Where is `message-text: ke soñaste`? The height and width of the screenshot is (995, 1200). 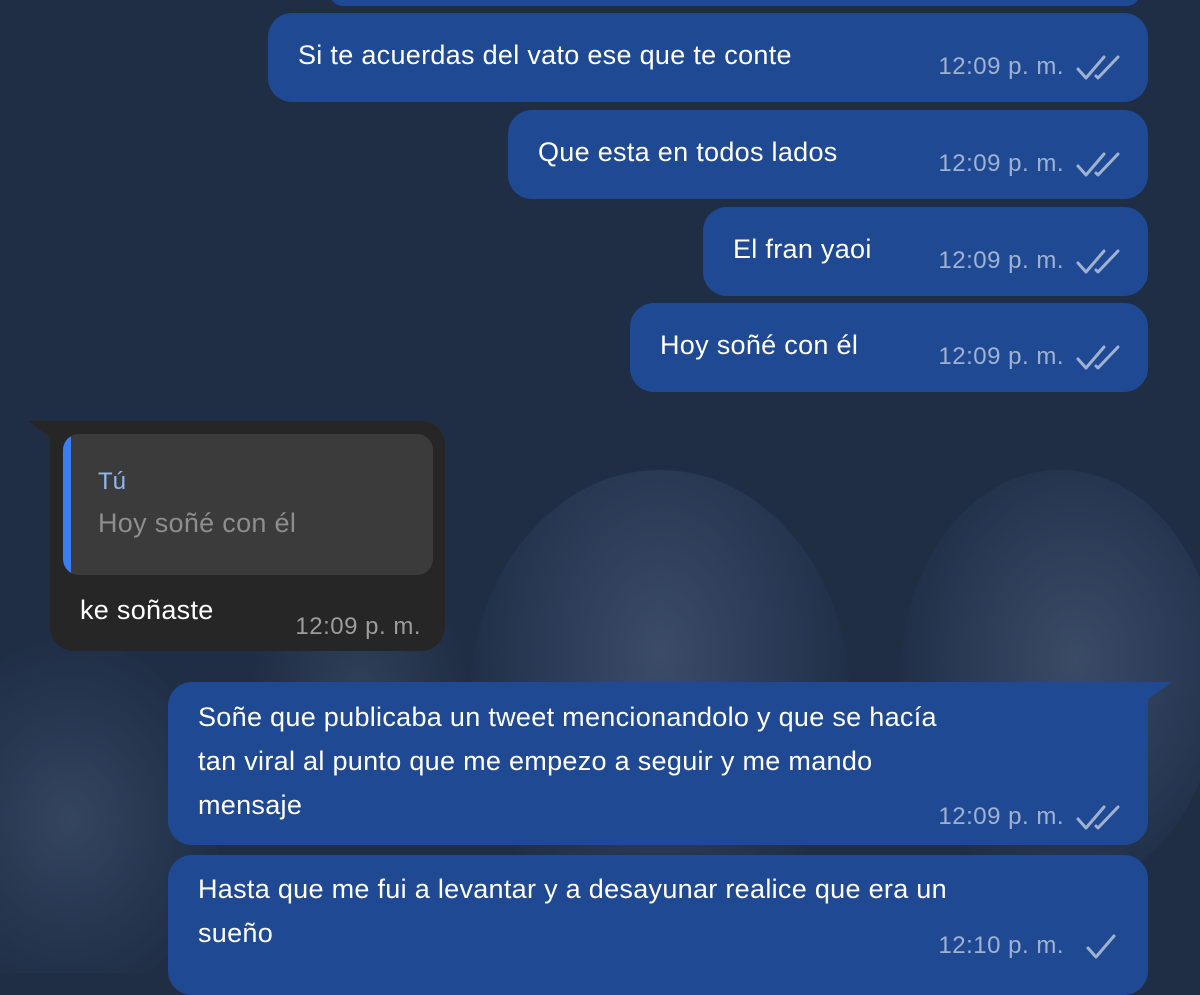 message-text: ke soñaste is located at coordinates (147, 610).